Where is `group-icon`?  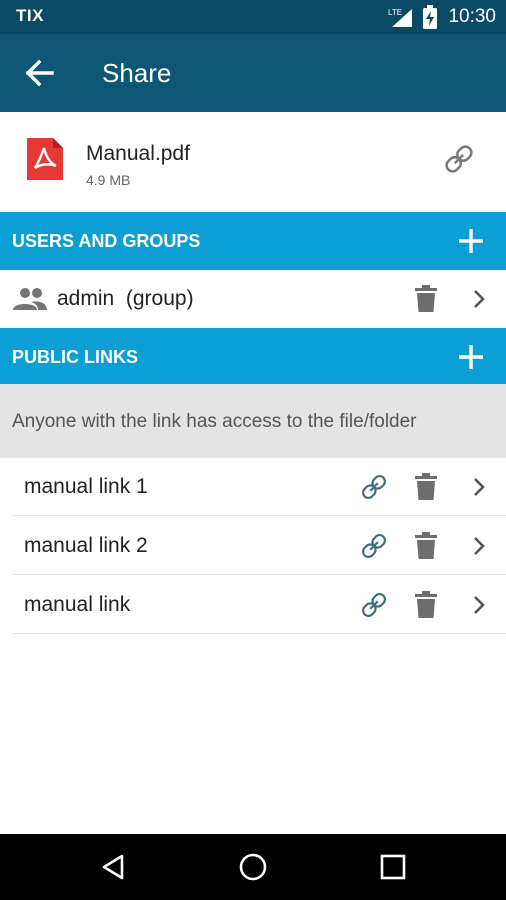
group-icon is located at coordinates (30, 299).